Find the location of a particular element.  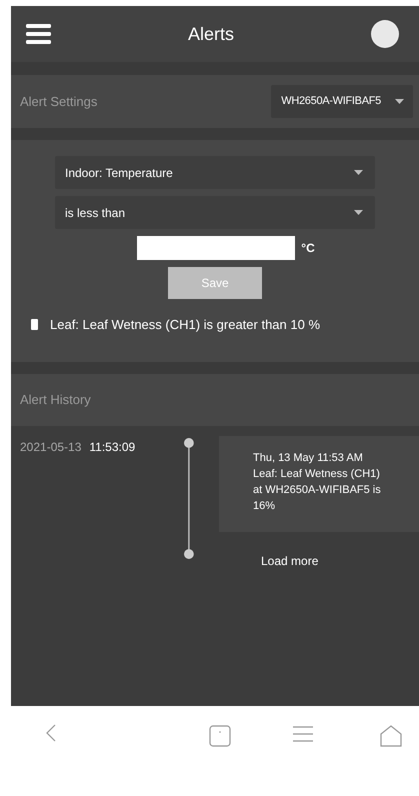

avatar is located at coordinates (385, 34).